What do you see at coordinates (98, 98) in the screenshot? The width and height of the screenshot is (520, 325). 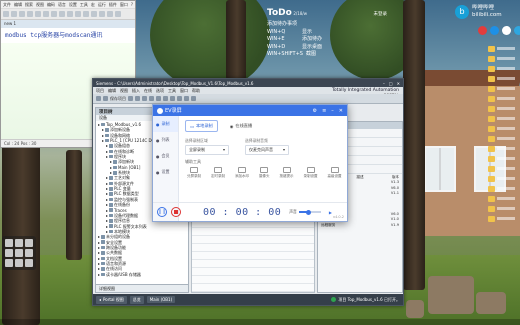 I see `open-project-icon` at bounding box center [98, 98].